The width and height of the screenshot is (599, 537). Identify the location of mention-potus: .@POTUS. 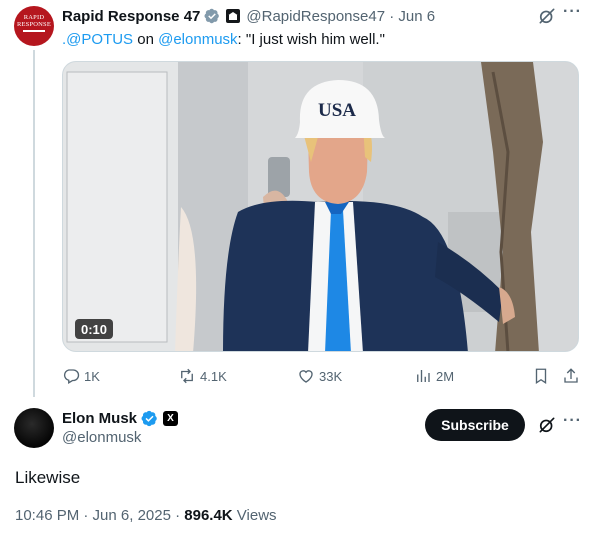
(97, 39).